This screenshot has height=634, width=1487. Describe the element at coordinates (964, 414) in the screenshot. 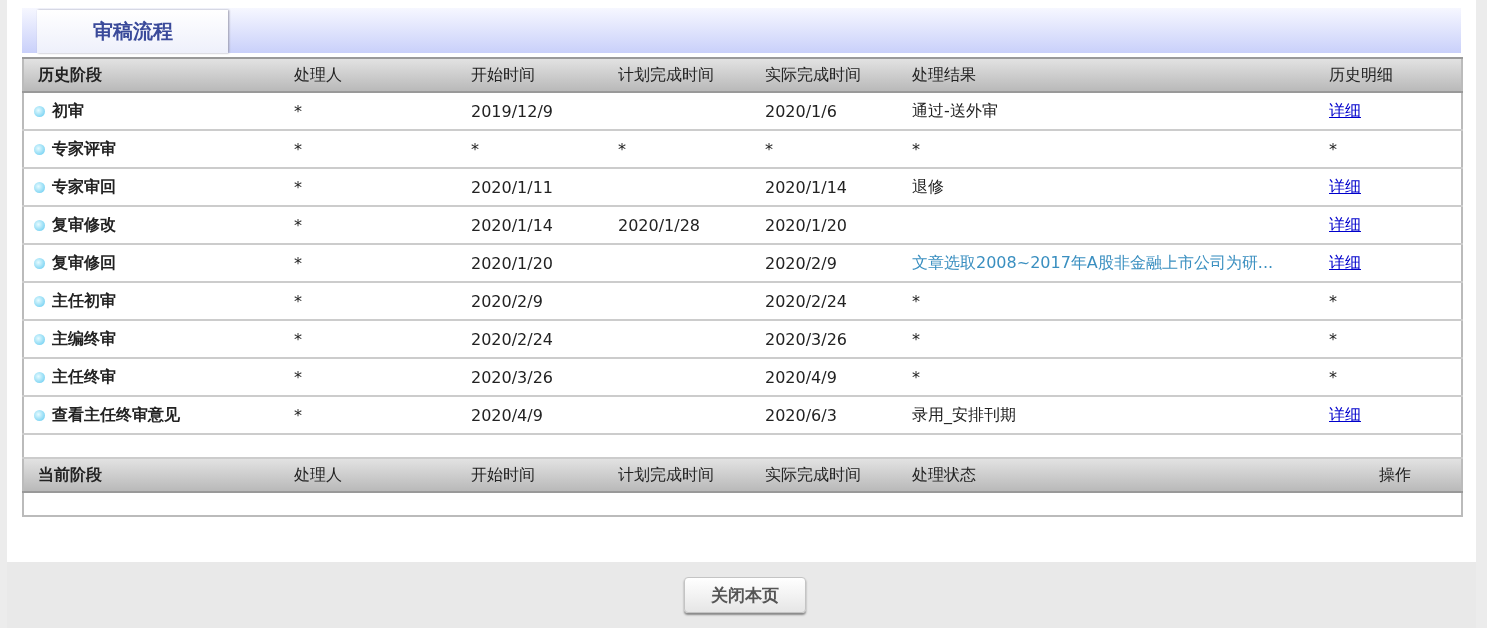

I see `table-cell: 录用_安排刊期` at that location.